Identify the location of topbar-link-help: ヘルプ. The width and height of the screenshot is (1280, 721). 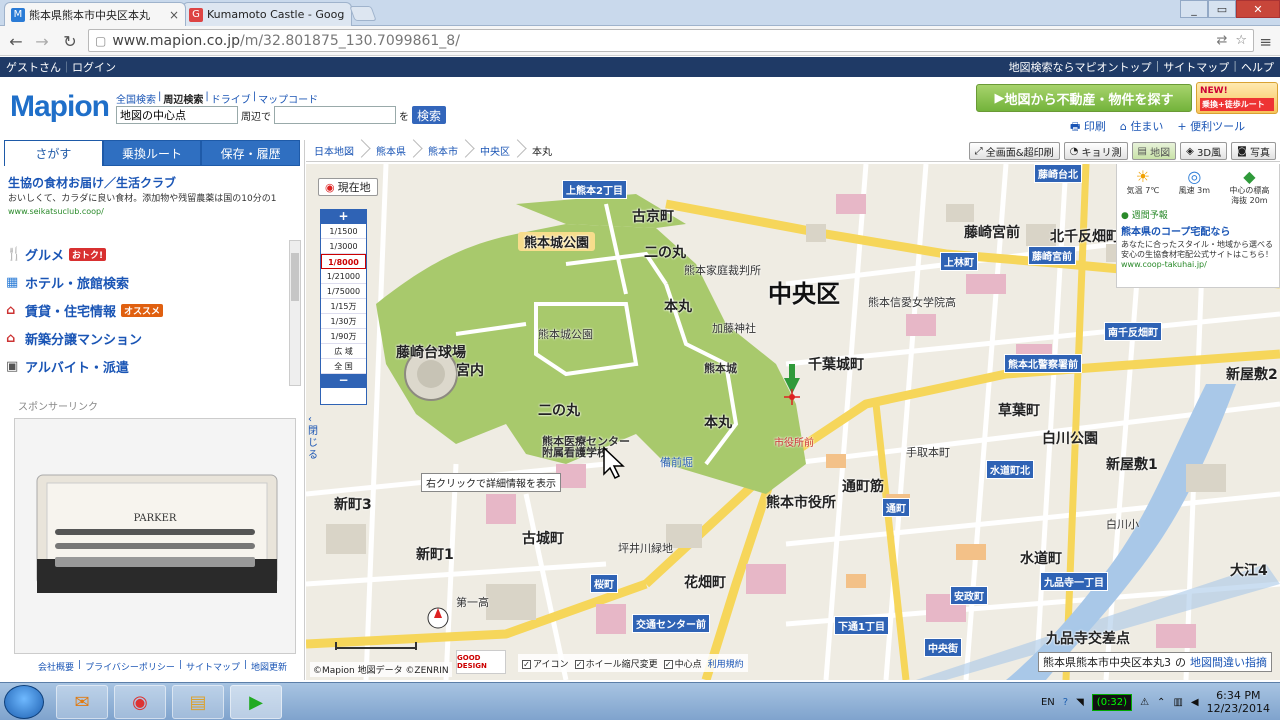
(1257, 67).